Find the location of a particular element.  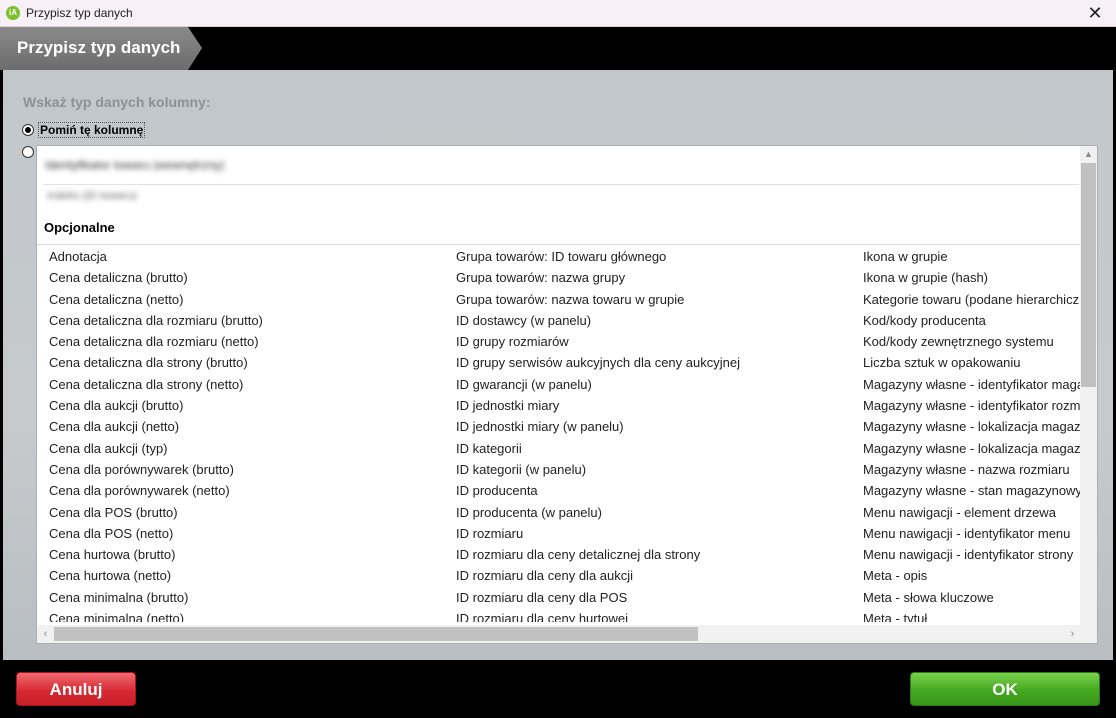

list-item: Cena detaliczna dla rozmiaru (brutto) is located at coordinates (246, 320).